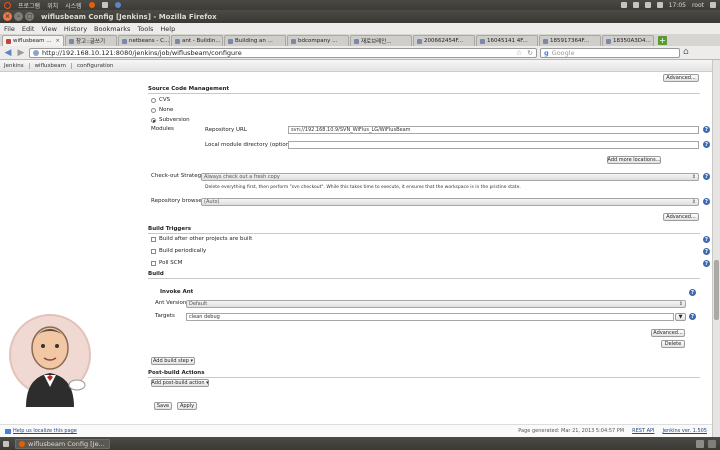 The image size is (720, 450). I want to click on google-search-icon: g, so click(546, 53).